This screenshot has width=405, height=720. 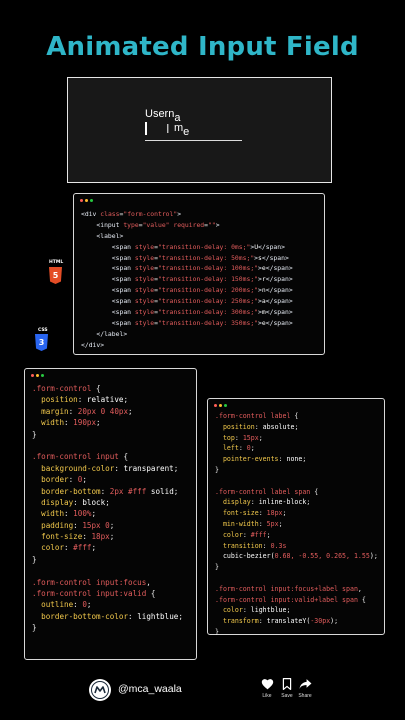 I want to click on code-line: .form-control input:valid {, so click(x=107, y=593).